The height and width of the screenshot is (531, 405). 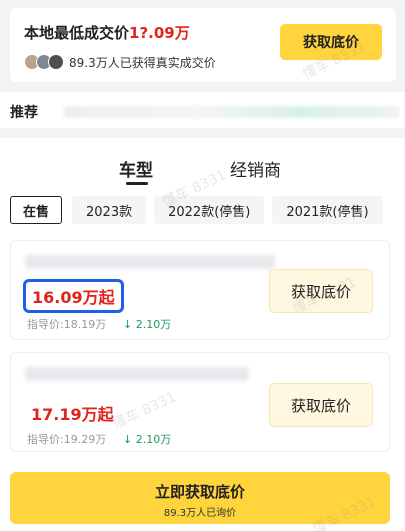 What do you see at coordinates (255, 168) in the screenshot?
I see `tab-dealer: 经销商` at bounding box center [255, 168].